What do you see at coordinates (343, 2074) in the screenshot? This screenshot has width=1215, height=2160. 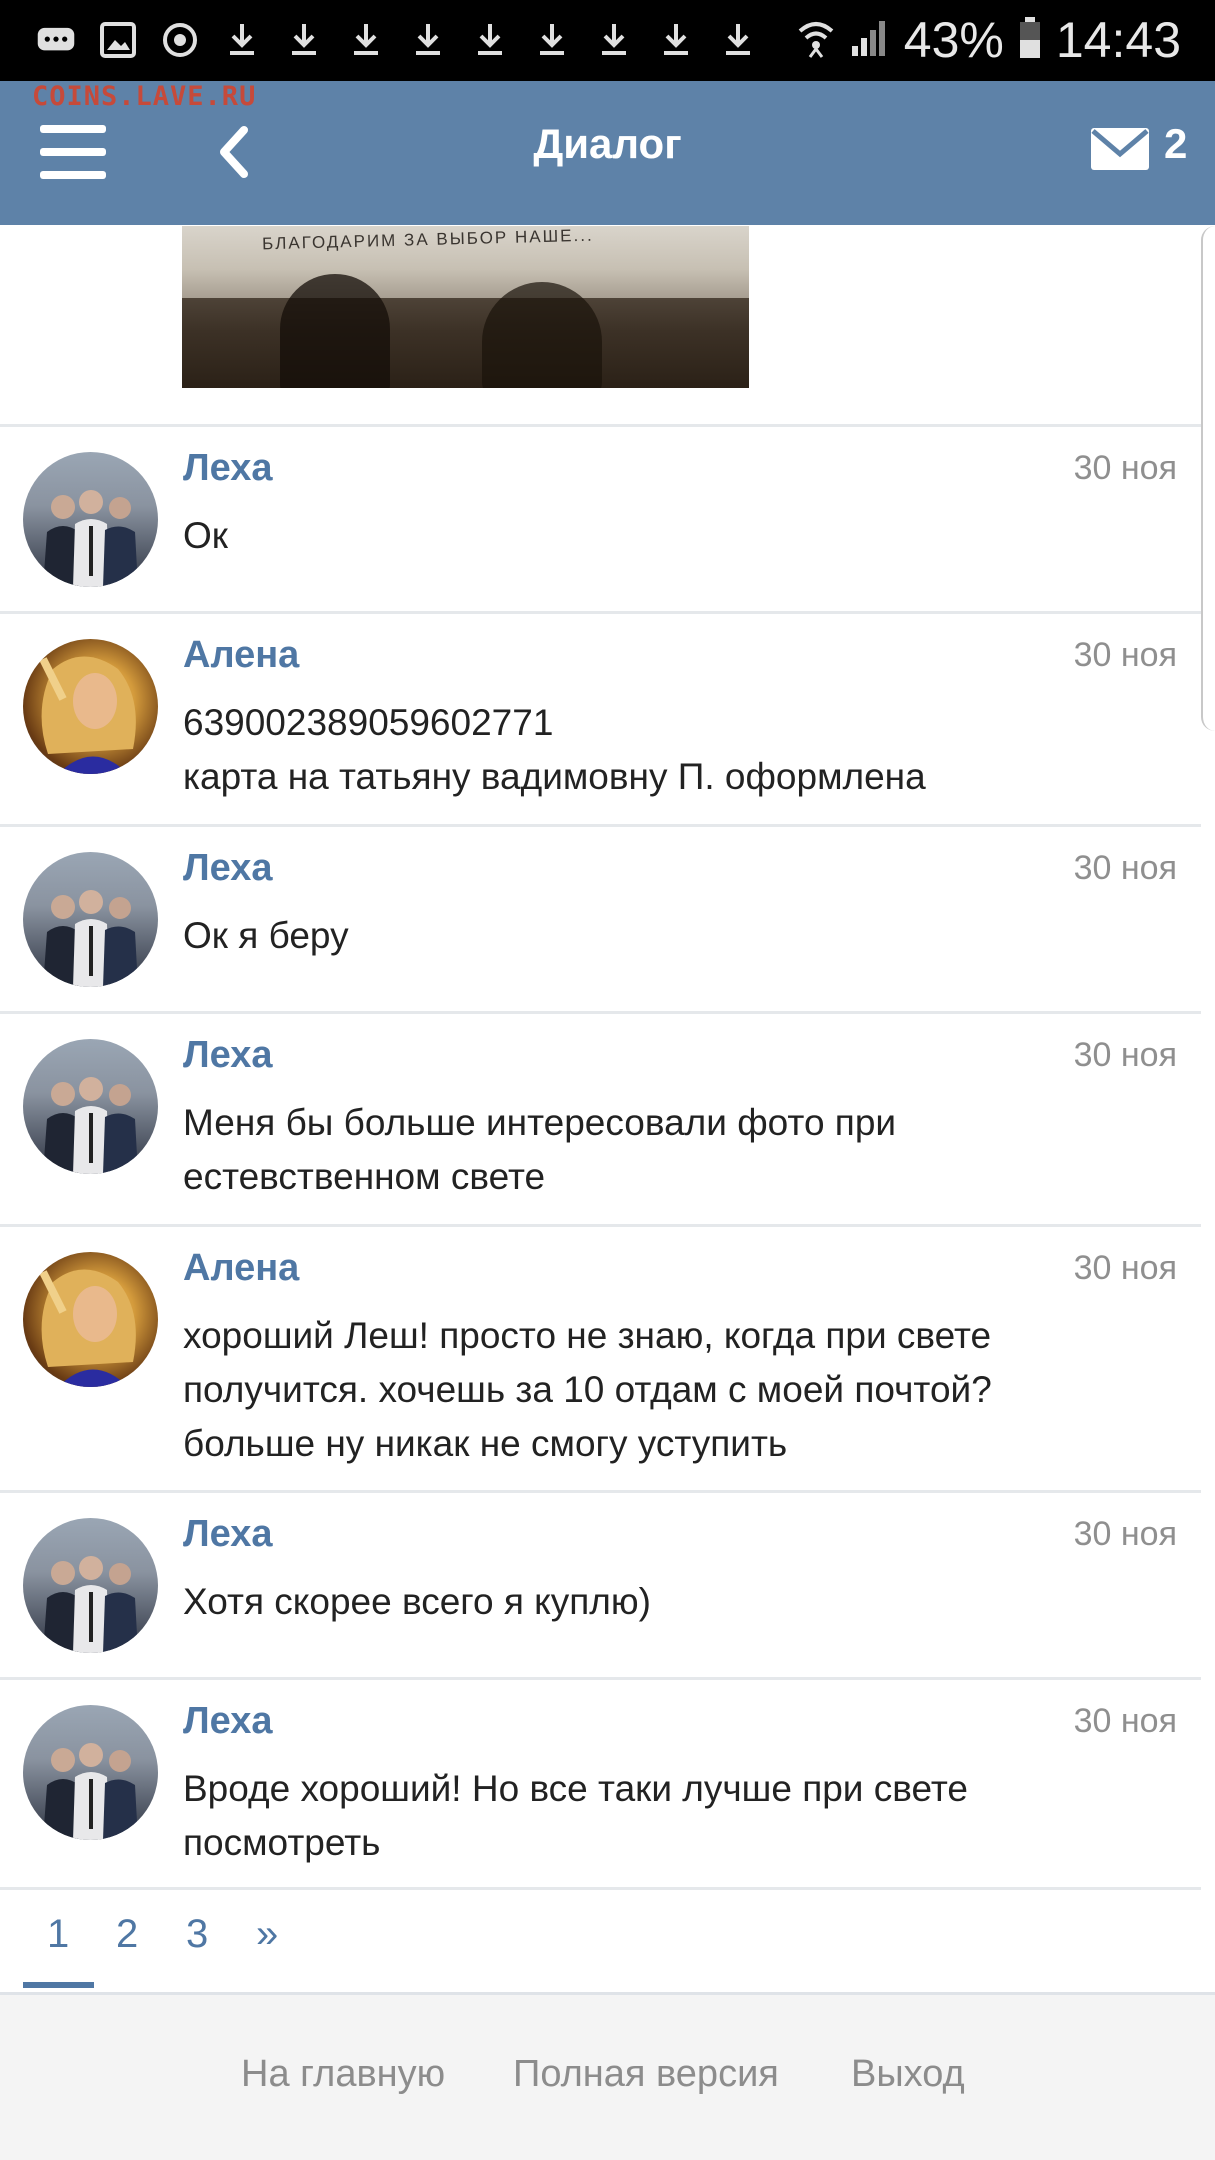 I see `footer-home-link: На главную` at bounding box center [343, 2074].